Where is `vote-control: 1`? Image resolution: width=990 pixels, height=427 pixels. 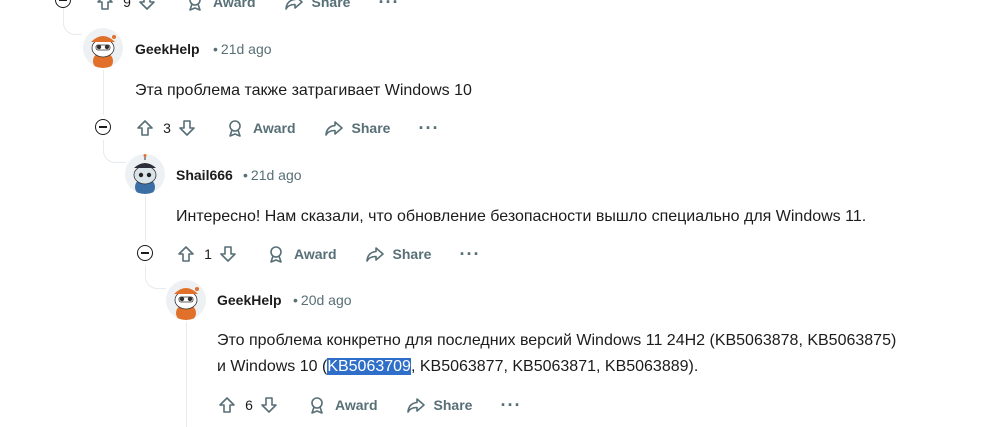
vote-control: 1 is located at coordinates (207, 254).